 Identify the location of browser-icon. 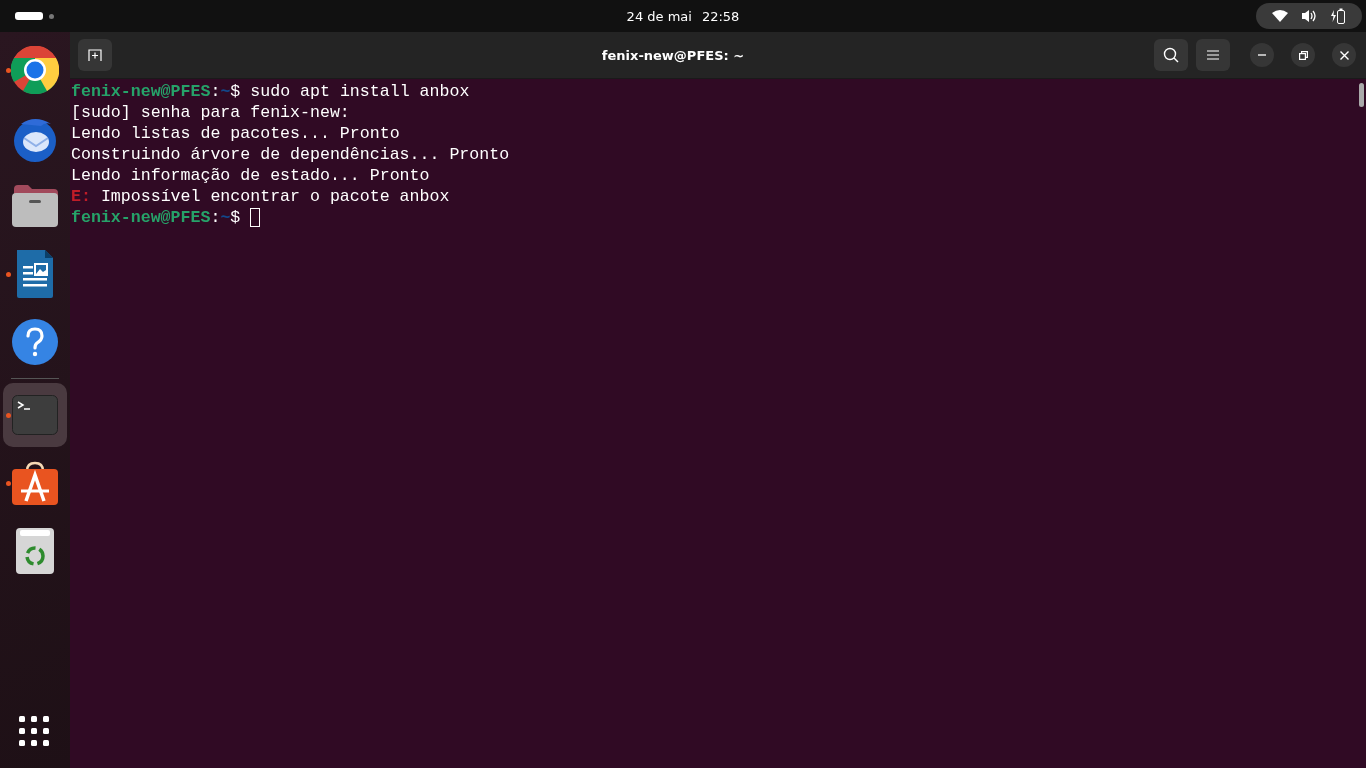
(35, 70).